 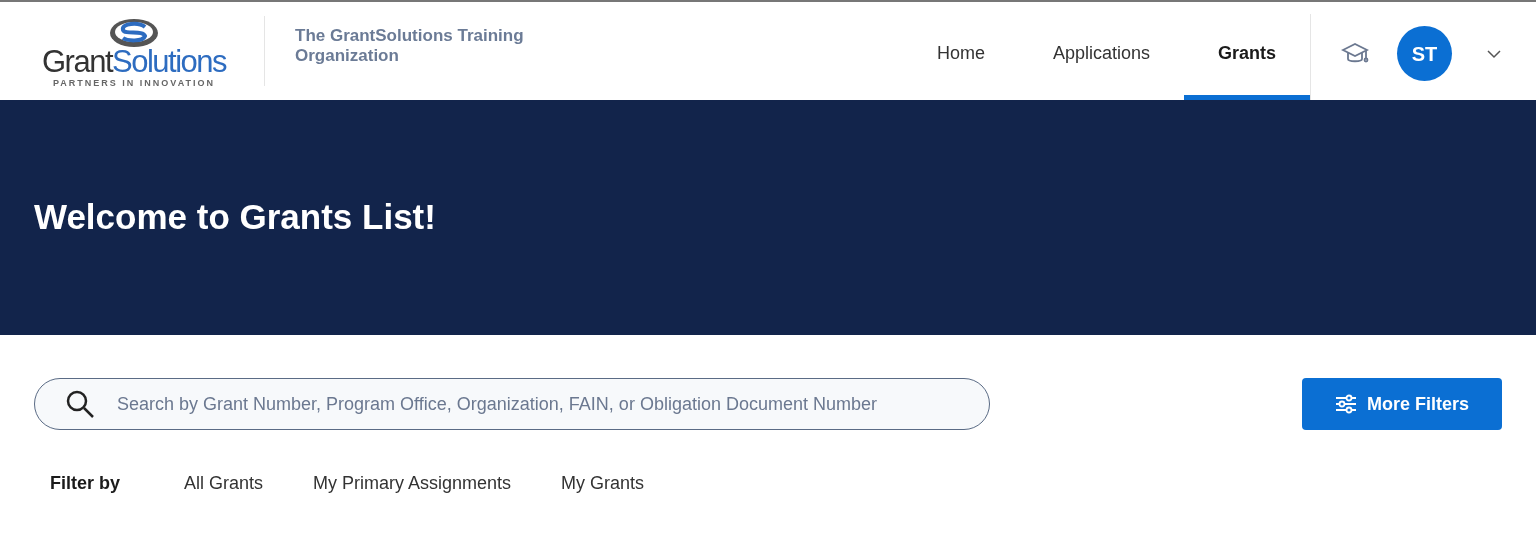 I want to click on logo-tagline: PARTNERS IN INNOVATION, so click(x=134, y=83).